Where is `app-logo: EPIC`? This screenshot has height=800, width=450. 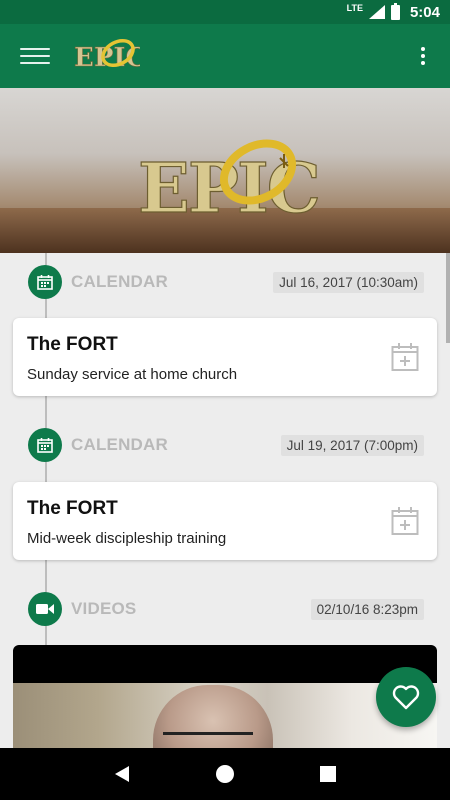
app-logo: EPIC is located at coordinates (106, 56).